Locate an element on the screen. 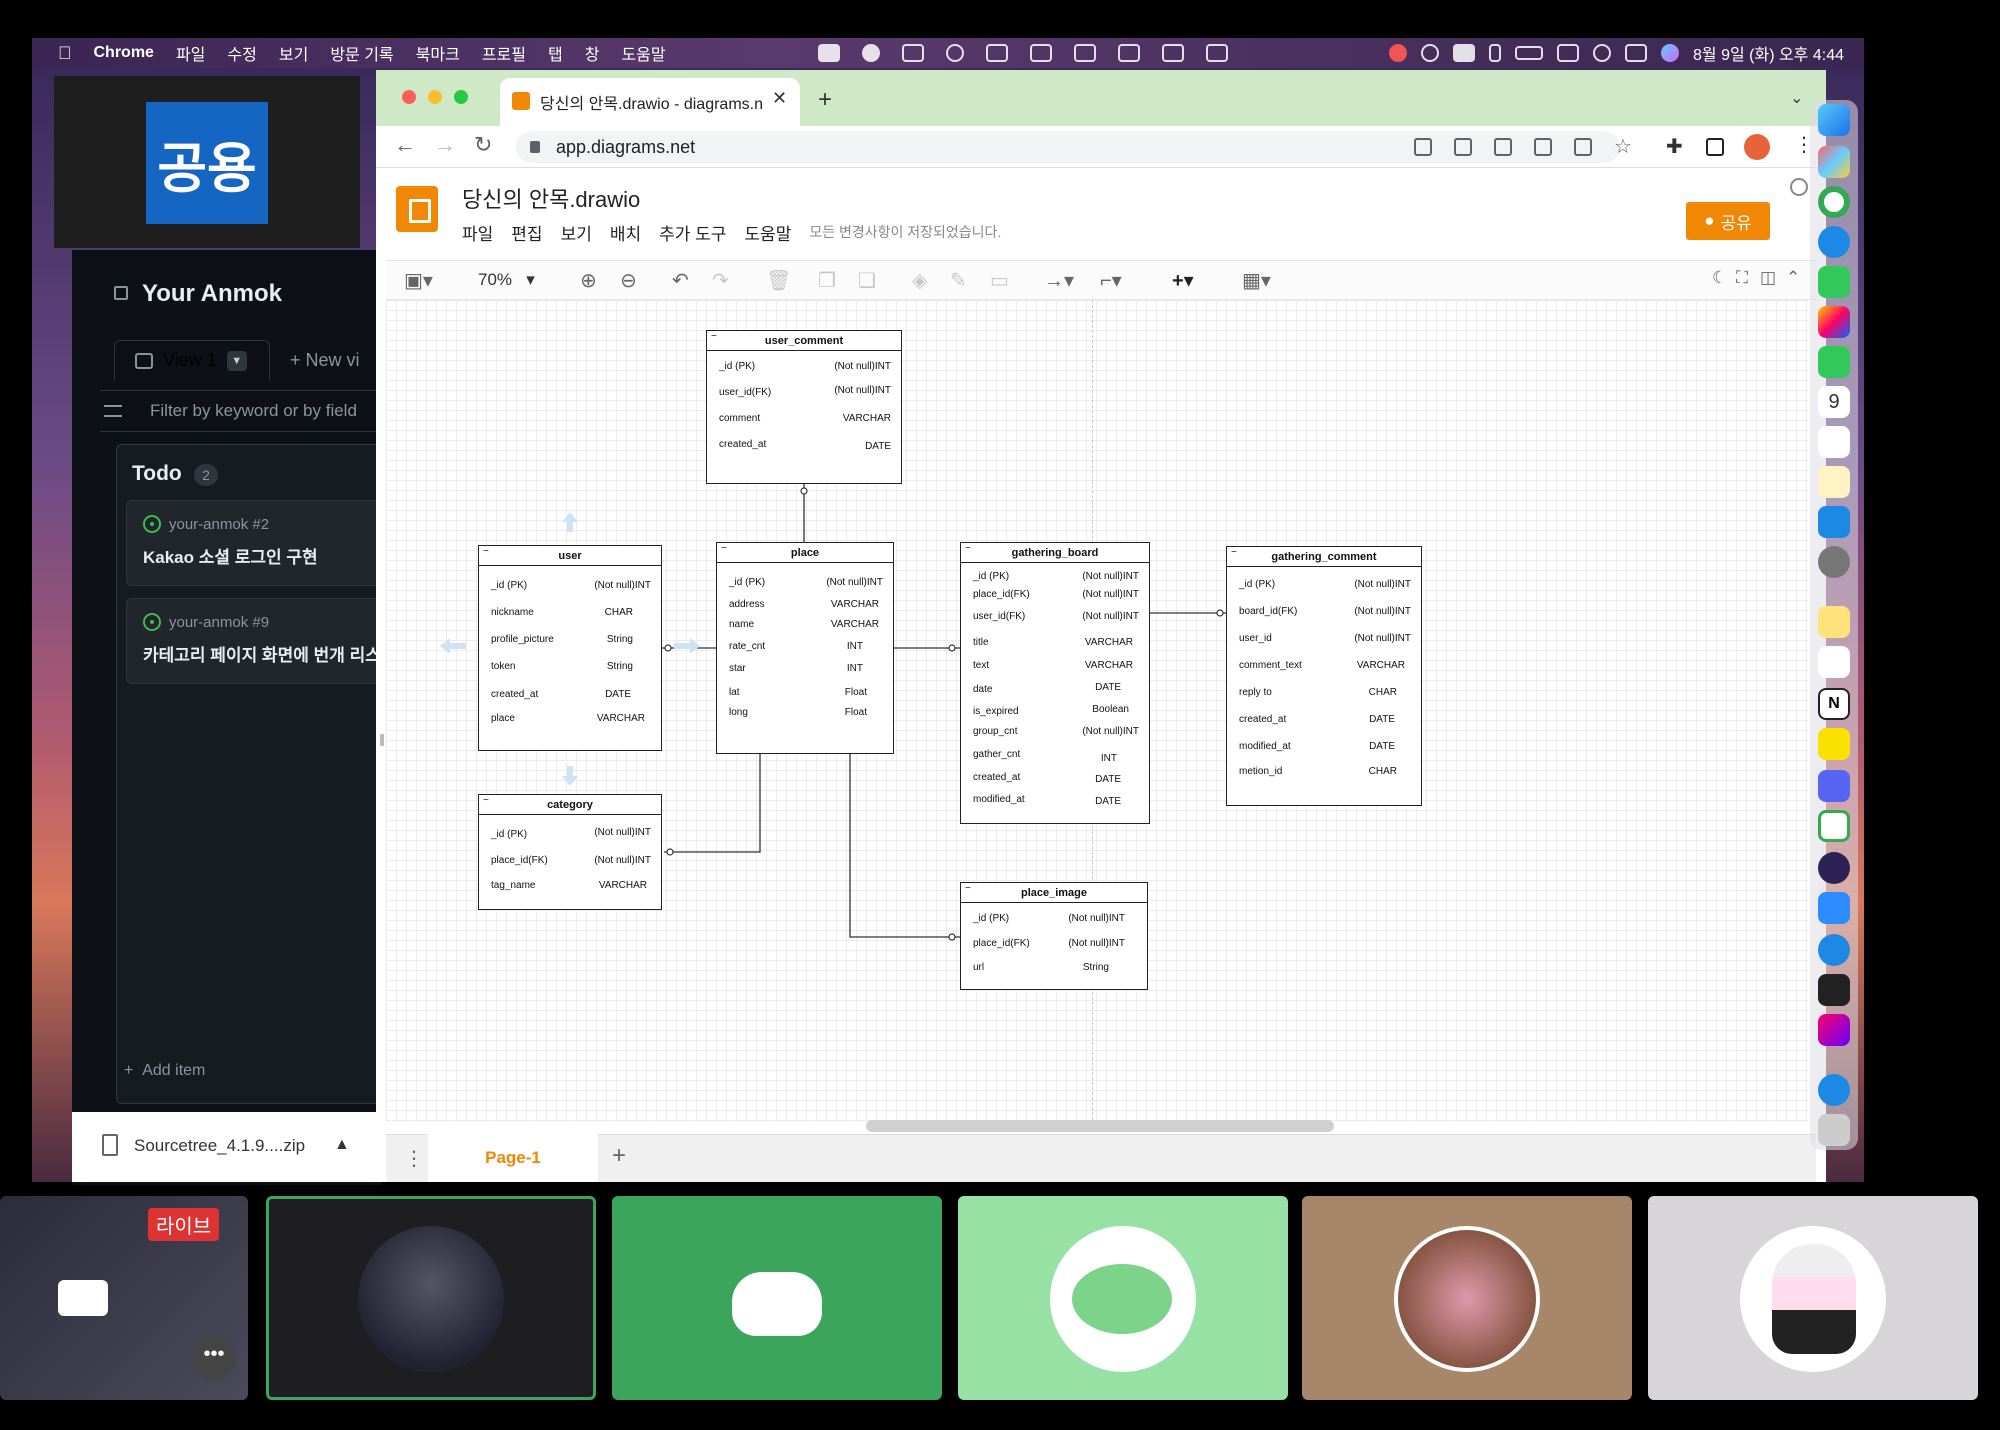 This screenshot has width=2000, height=1430. tab-page-1: Page-1 is located at coordinates (513, 1158).